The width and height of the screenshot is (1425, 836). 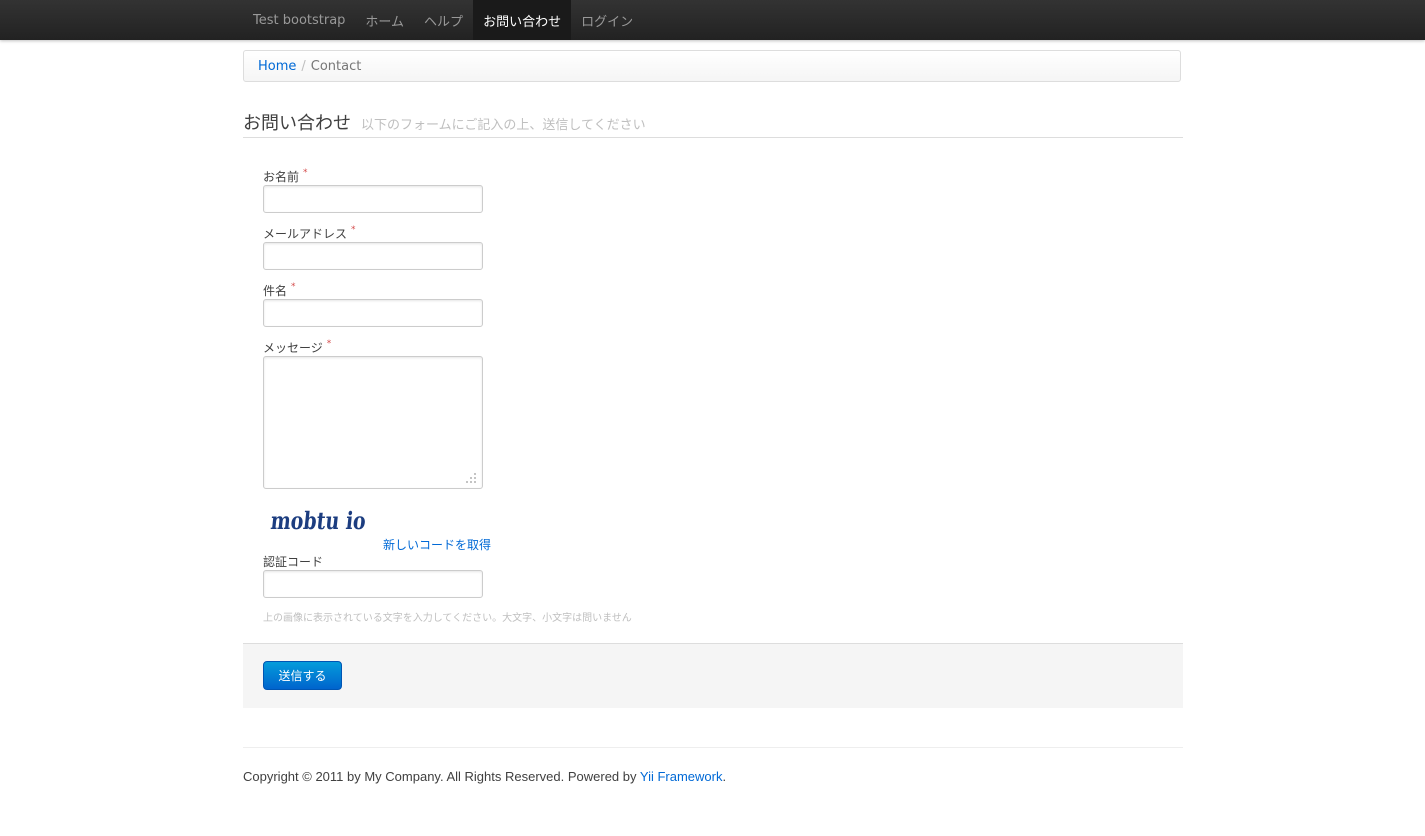 I want to click on subject-label-text: 件名, so click(x=275, y=291).